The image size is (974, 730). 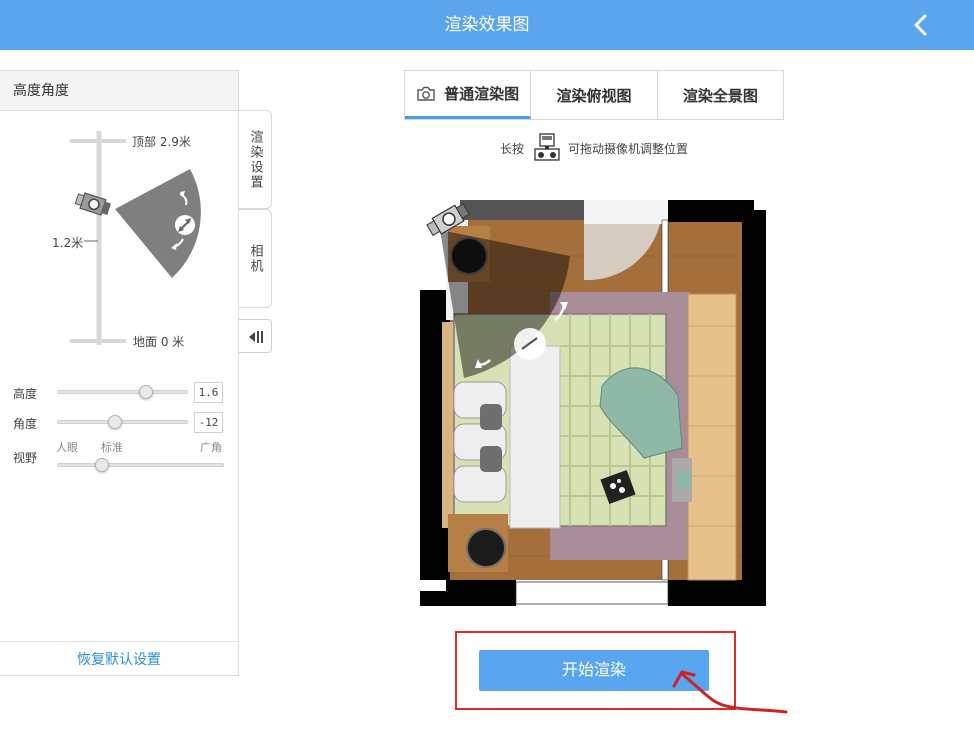 I want to click on height-value: 1.6, so click(x=208, y=392).